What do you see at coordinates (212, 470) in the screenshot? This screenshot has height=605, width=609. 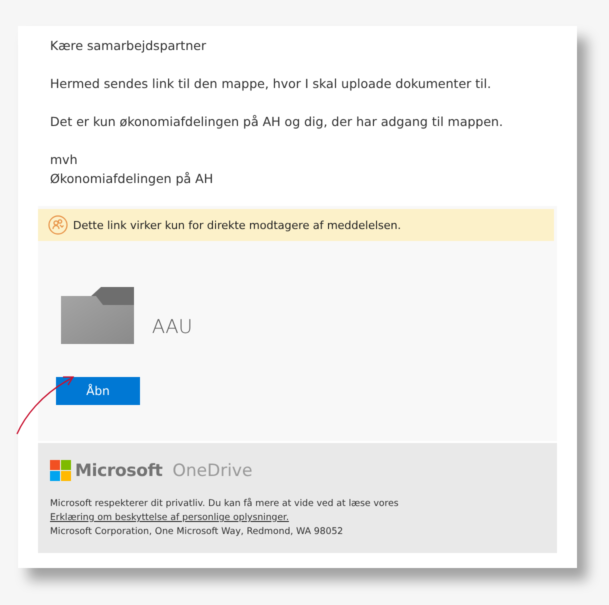 I see `product-name: OneDrive` at bounding box center [212, 470].